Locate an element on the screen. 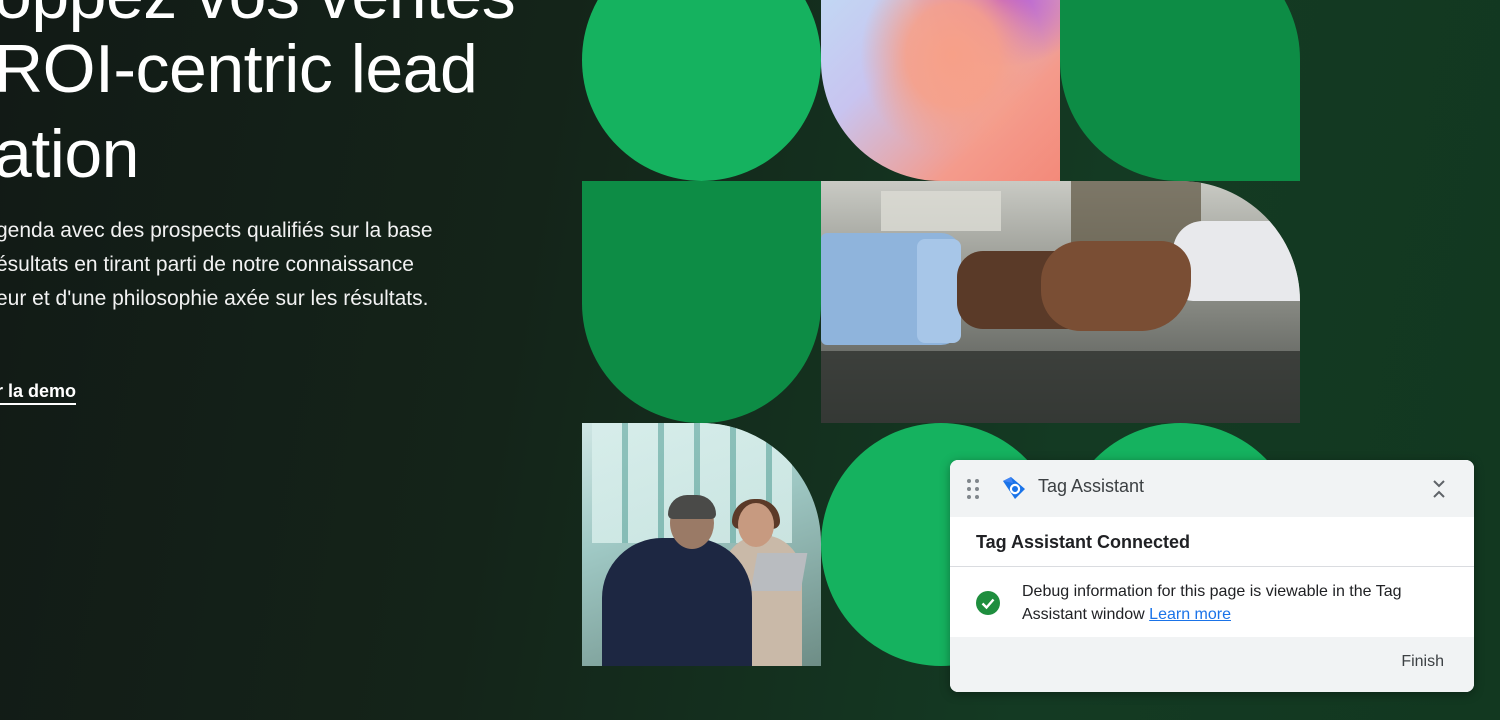  gradient-art-tile is located at coordinates (940, 90).